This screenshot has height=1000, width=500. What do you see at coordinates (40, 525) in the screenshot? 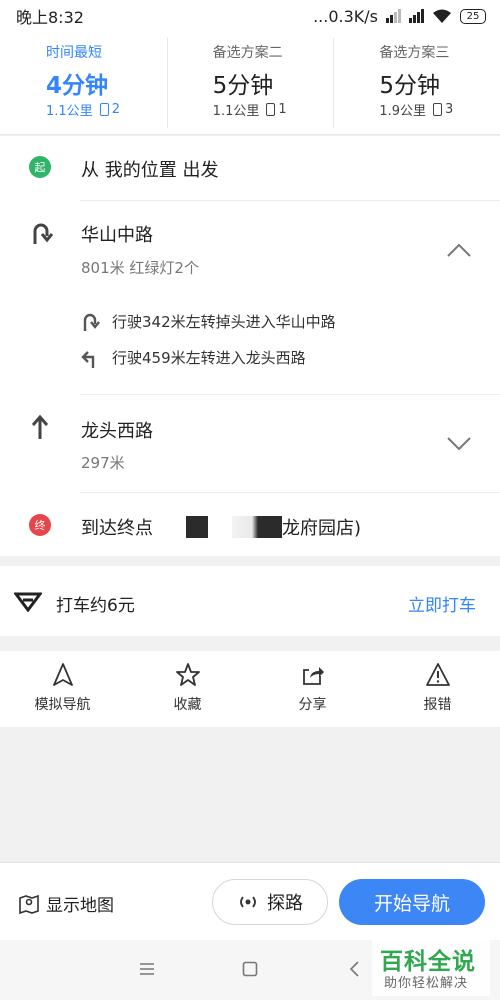
I see `end-badge: 终` at bounding box center [40, 525].